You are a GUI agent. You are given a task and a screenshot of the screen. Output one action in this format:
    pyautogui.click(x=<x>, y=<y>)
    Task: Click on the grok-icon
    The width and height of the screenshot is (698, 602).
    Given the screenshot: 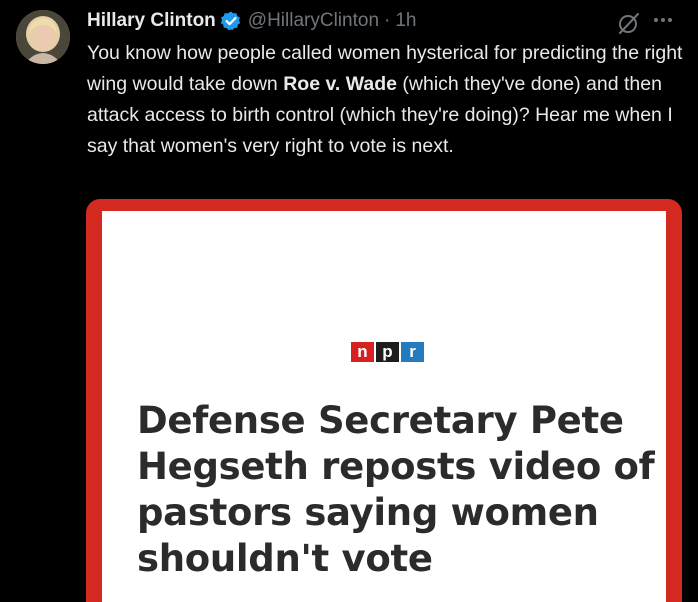 What is the action you would take?
    pyautogui.click(x=629, y=23)
    